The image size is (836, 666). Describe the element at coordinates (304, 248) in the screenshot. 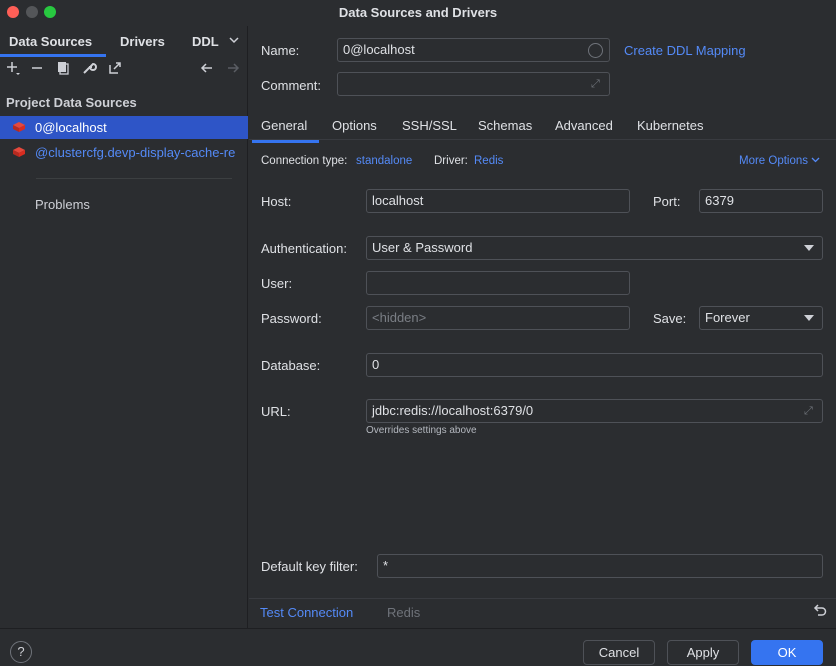

I see `authentication-label: Authentication:` at that location.